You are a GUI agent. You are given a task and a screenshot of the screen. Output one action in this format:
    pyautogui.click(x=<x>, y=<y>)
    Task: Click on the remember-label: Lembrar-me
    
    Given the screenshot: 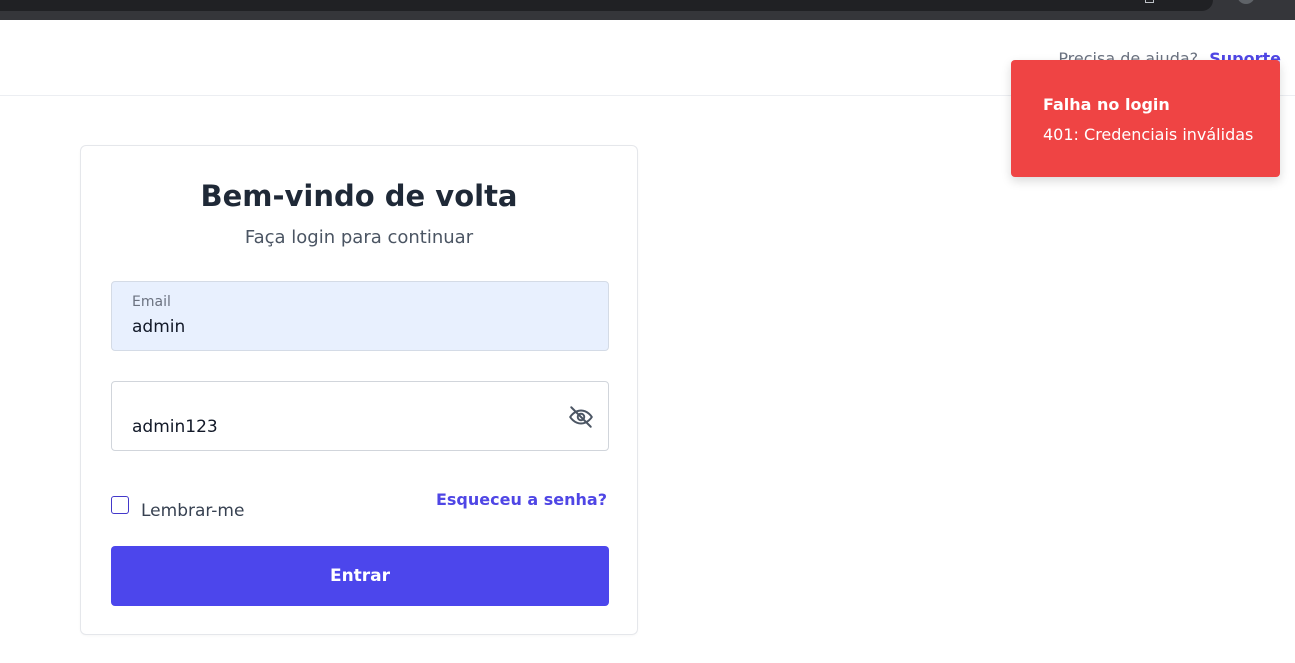 What is the action you would take?
    pyautogui.click(x=192, y=511)
    